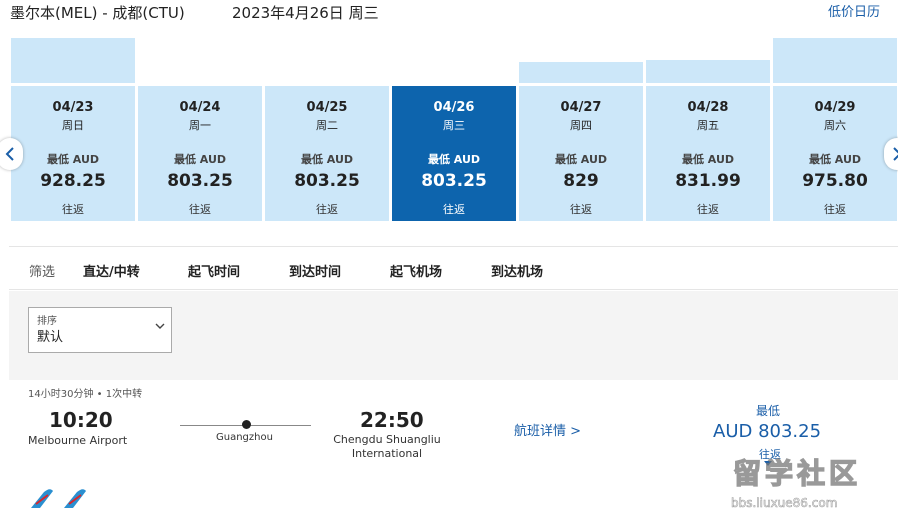 The width and height of the screenshot is (898, 518). Describe the element at coordinates (50, 337) in the screenshot. I see `sort-value: 默认` at that location.